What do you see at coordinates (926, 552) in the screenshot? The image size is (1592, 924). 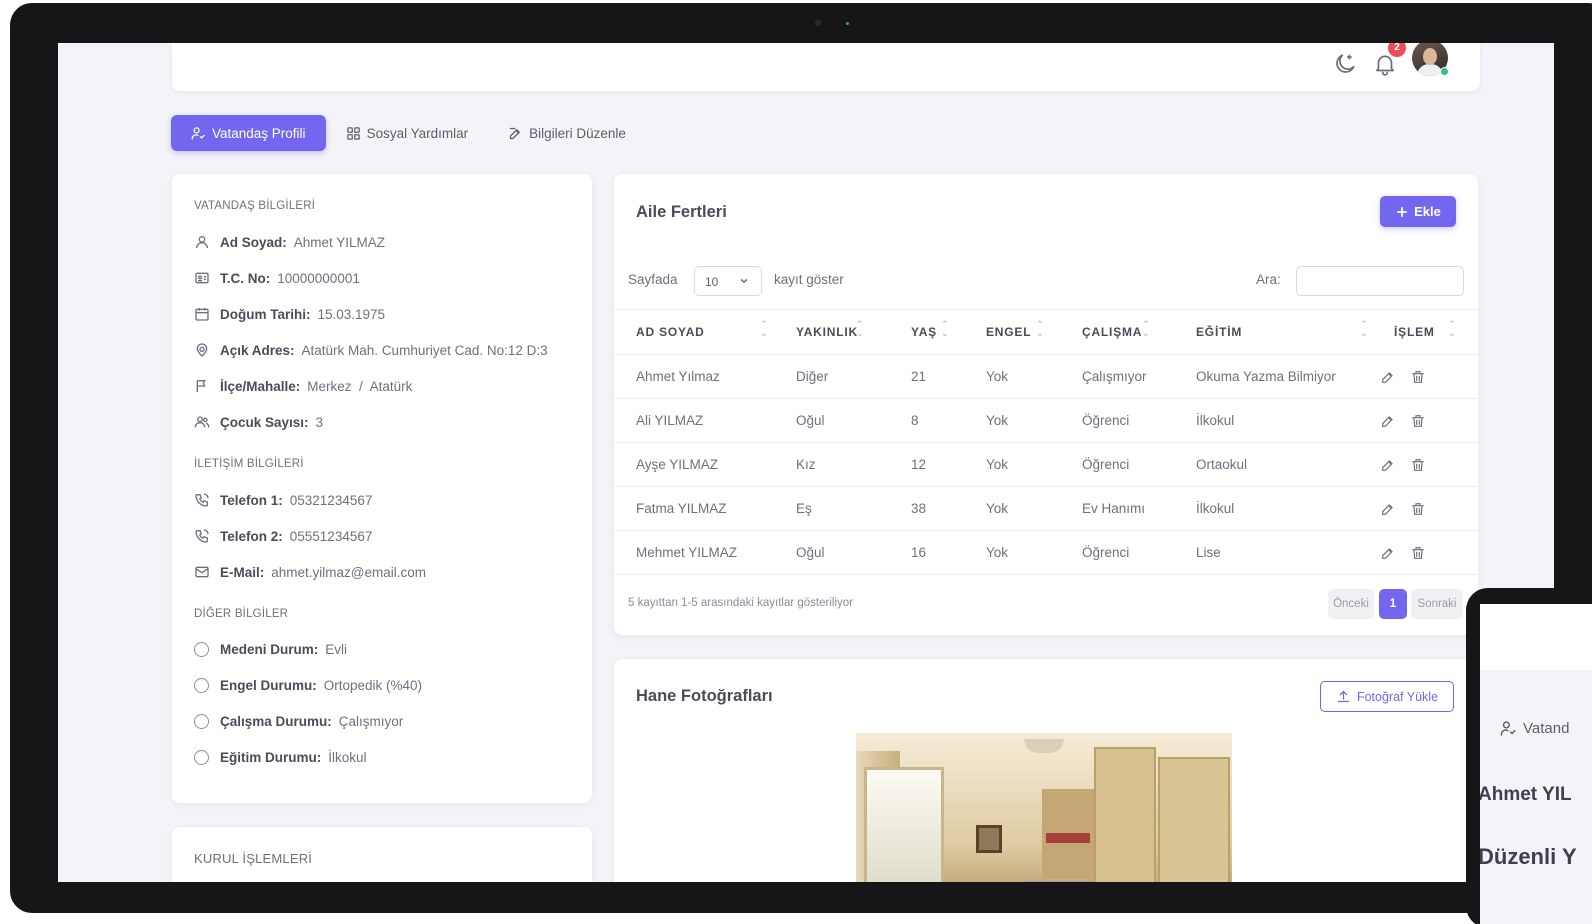 I see `cell-age: 16` at bounding box center [926, 552].